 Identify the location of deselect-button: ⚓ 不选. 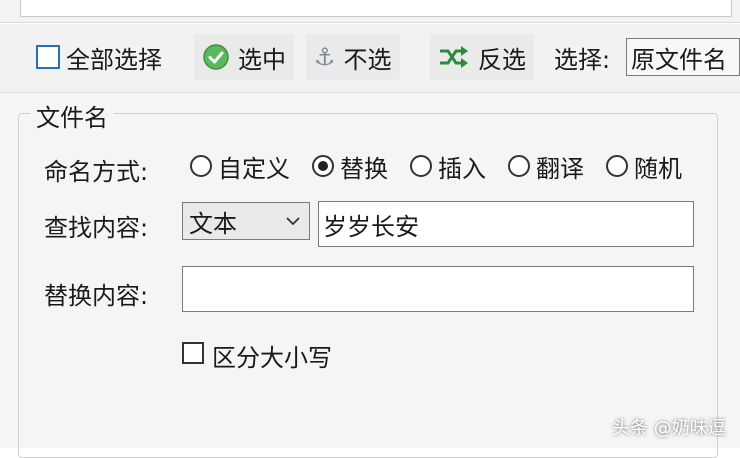
(353, 57).